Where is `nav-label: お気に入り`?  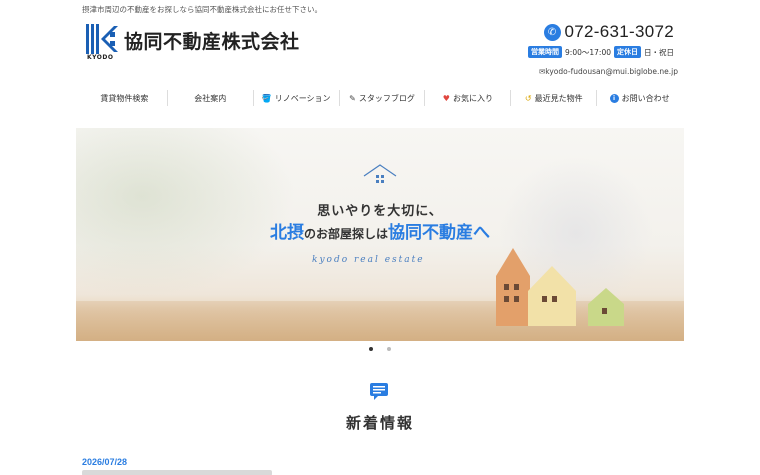 nav-label: お気に入り is located at coordinates (472, 98).